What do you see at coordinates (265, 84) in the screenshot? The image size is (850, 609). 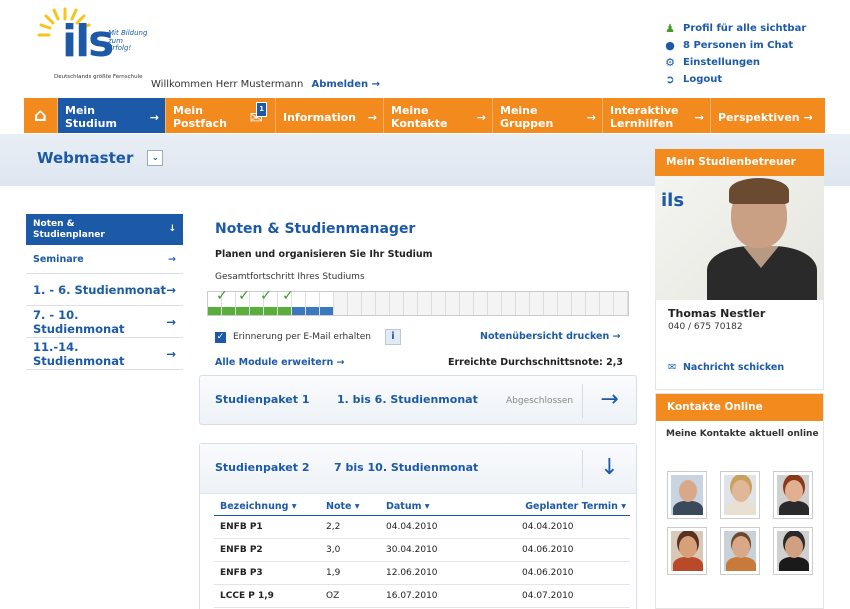 I see `welcome-line: Willkommen Herr Mustermann Abmelden →` at bounding box center [265, 84].